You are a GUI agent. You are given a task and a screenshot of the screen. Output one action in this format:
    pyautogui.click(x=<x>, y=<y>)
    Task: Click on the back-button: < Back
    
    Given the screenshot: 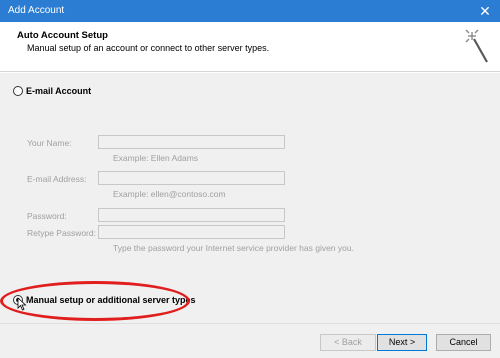 What is the action you would take?
    pyautogui.click(x=348, y=342)
    